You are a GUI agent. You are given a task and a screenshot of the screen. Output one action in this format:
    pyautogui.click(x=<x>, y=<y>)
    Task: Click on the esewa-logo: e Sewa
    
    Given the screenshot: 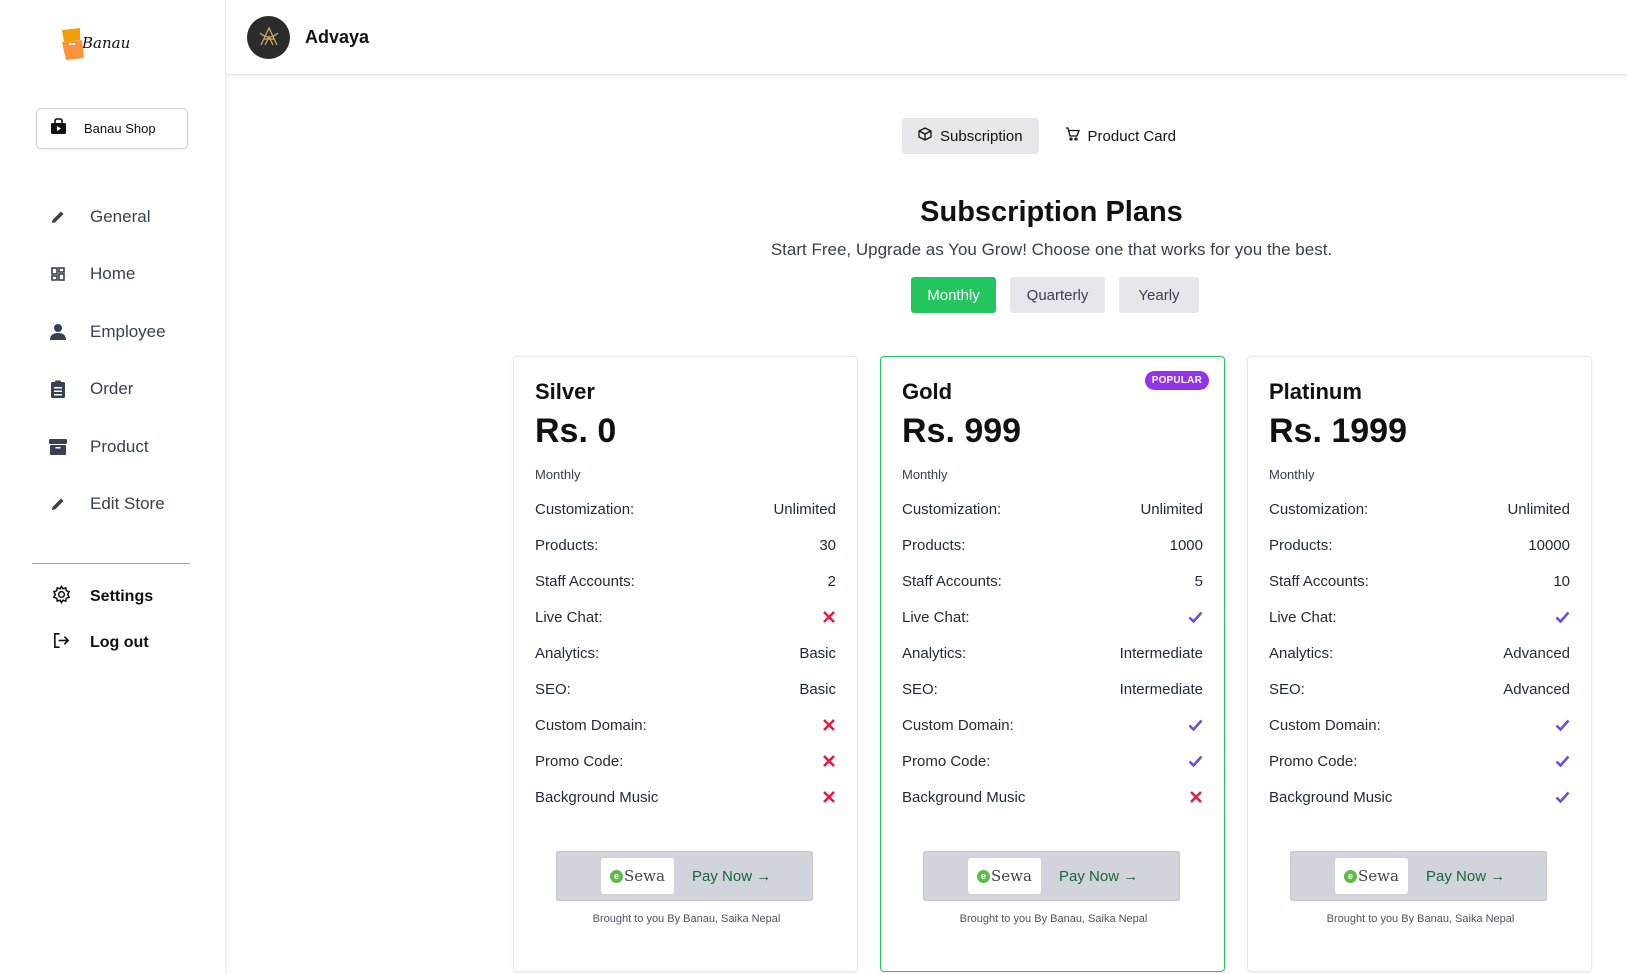 What is the action you would take?
    pyautogui.click(x=1371, y=876)
    